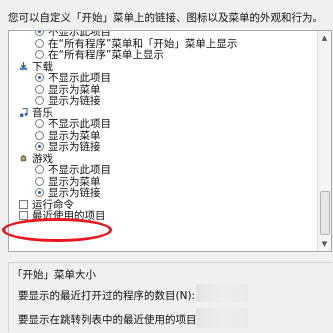  Describe the element at coordinates (163, 216) in the screenshot. I see `checkbox-option: 最近使用的项目` at that location.